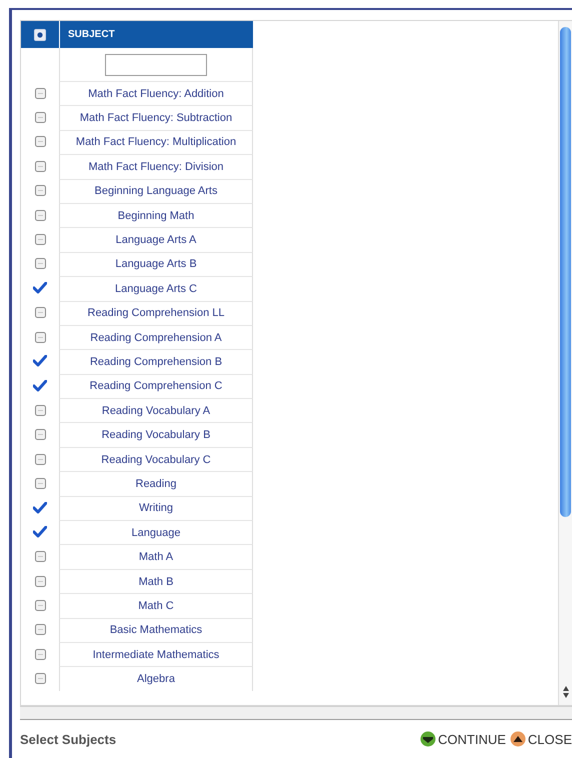 The image size is (572, 758). I want to click on subject-cell: Math A, so click(156, 556).